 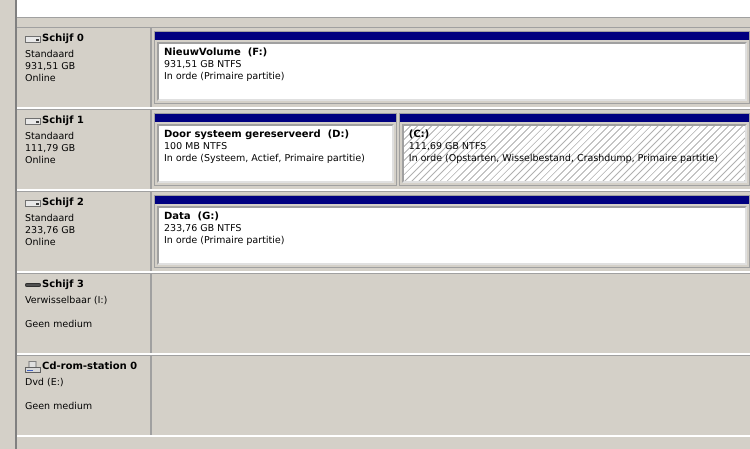 What do you see at coordinates (66, 301) in the screenshot?
I see `disk-type: Verwisselbaar (I:)` at bounding box center [66, 301].